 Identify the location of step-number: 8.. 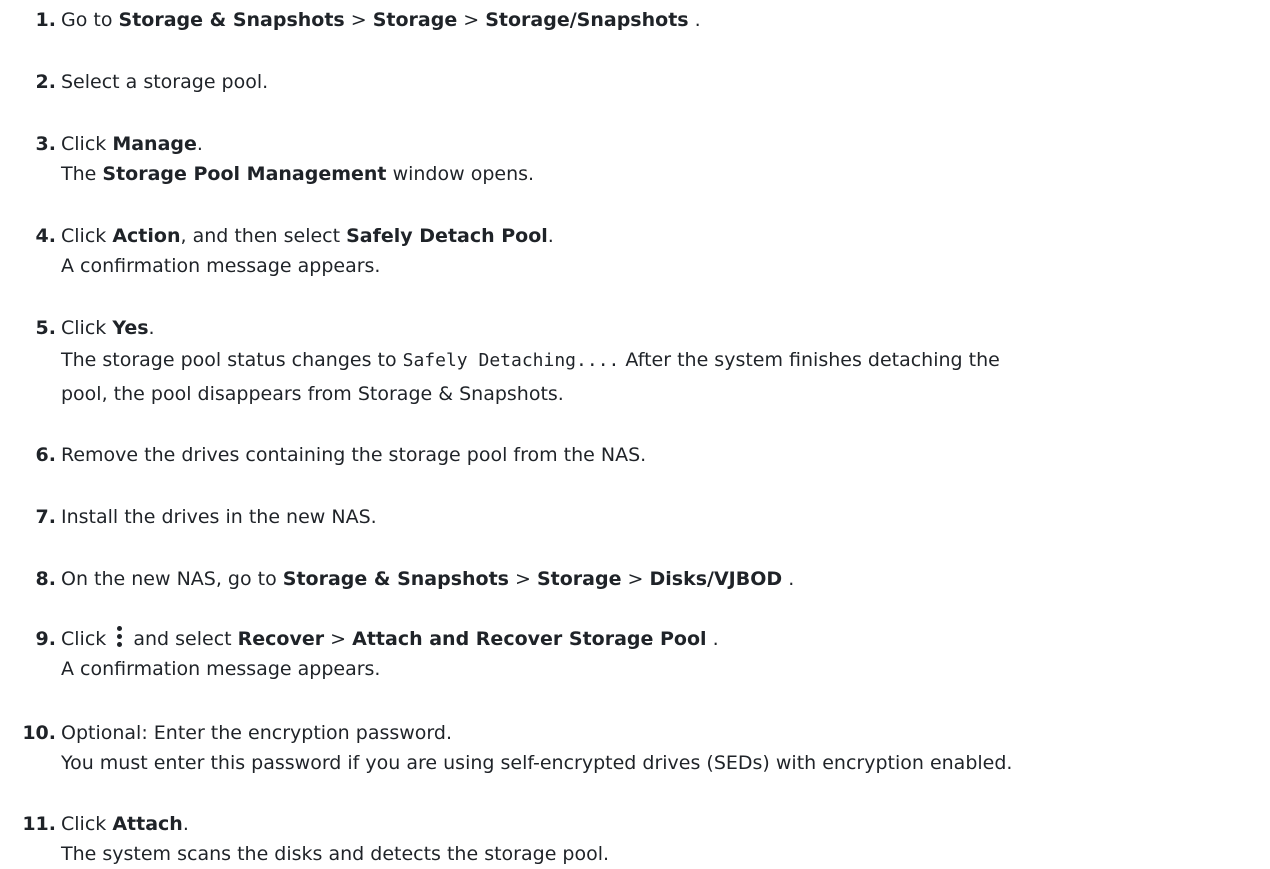
(45, 579).